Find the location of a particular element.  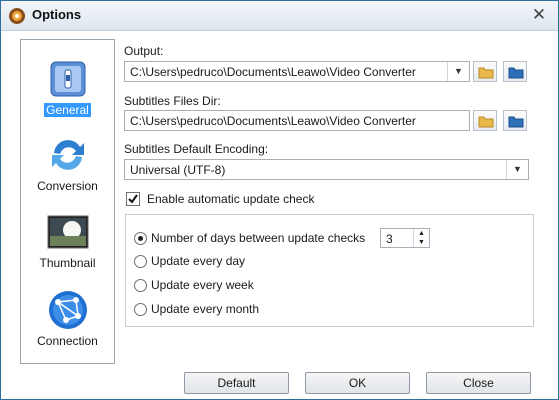

nav-item-connection: Connection is located at coordinates (67, 318).